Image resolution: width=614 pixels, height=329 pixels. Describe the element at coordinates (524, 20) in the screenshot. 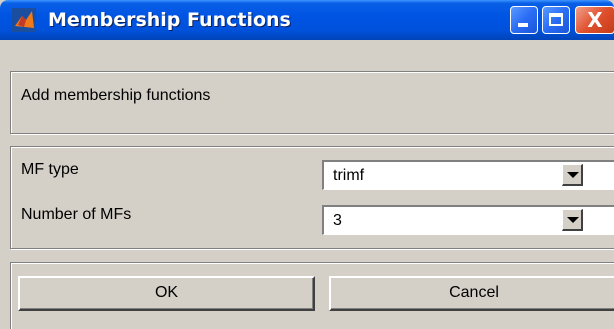

I see `minimize-button` at that location.